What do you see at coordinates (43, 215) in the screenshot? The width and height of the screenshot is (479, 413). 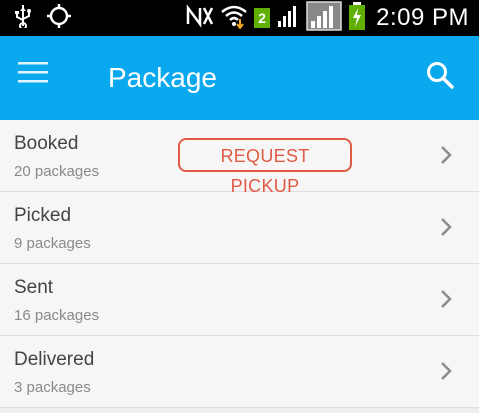 I see `list-item-title: Picked` at bounding box center [43, 215].